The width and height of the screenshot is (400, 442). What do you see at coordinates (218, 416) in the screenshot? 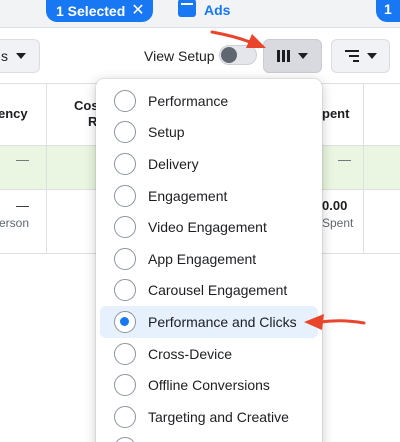
I see `menu-item-label: Targeting and Creative` at bounding box center [218, 416].